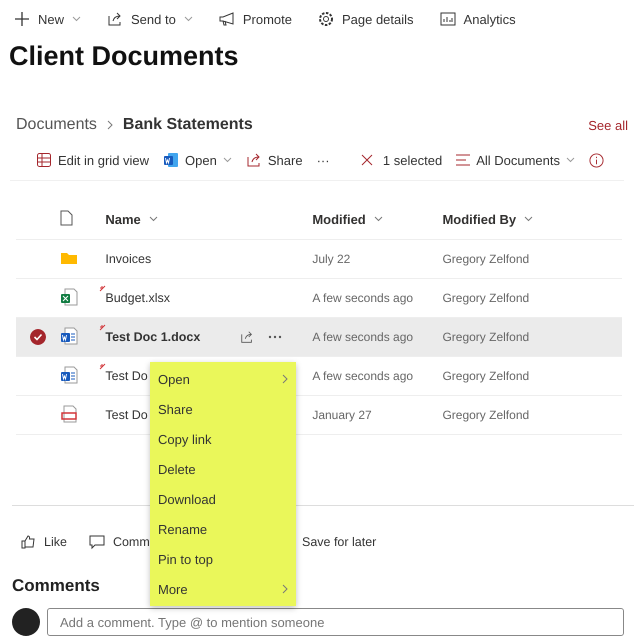  I want to click on command-button: Share, so click(274, 160).